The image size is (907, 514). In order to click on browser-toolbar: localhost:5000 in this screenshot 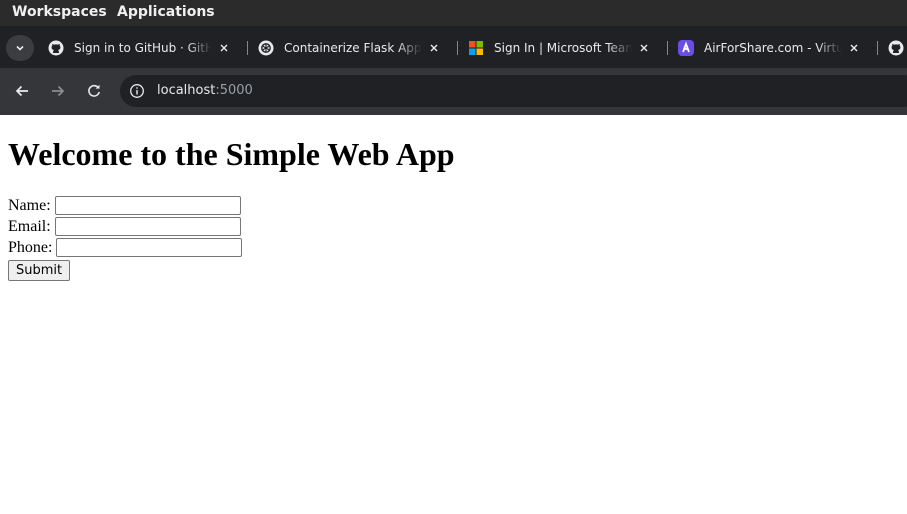, I will do `click(453, 91)`.